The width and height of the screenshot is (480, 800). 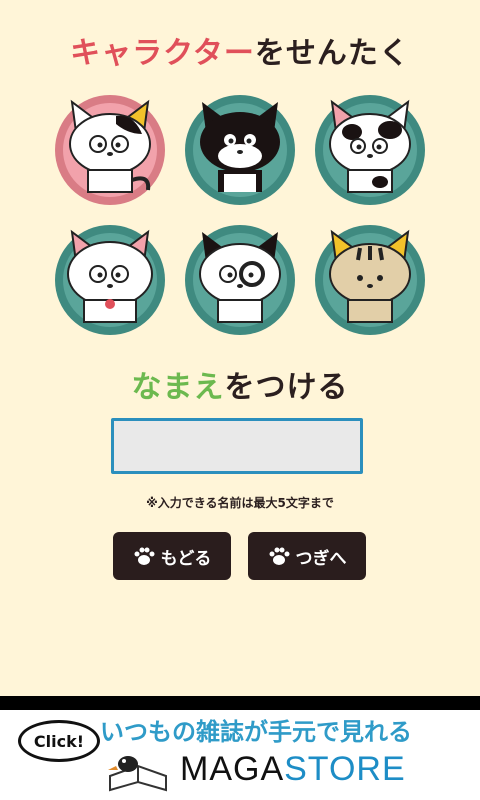 What do you see at coordinates (345, 769) in the screenshot?
I see `ad-logo-part2: STORE` at bounding box center [345, 769].